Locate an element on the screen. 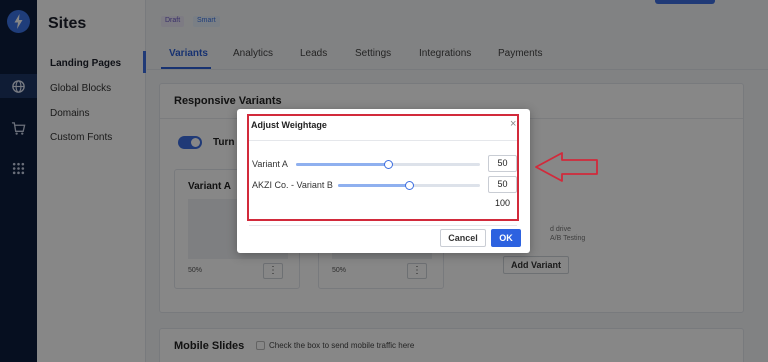 This screenshot has height=362, width=768. ok-button: OK is located at coordinates (506, 238).